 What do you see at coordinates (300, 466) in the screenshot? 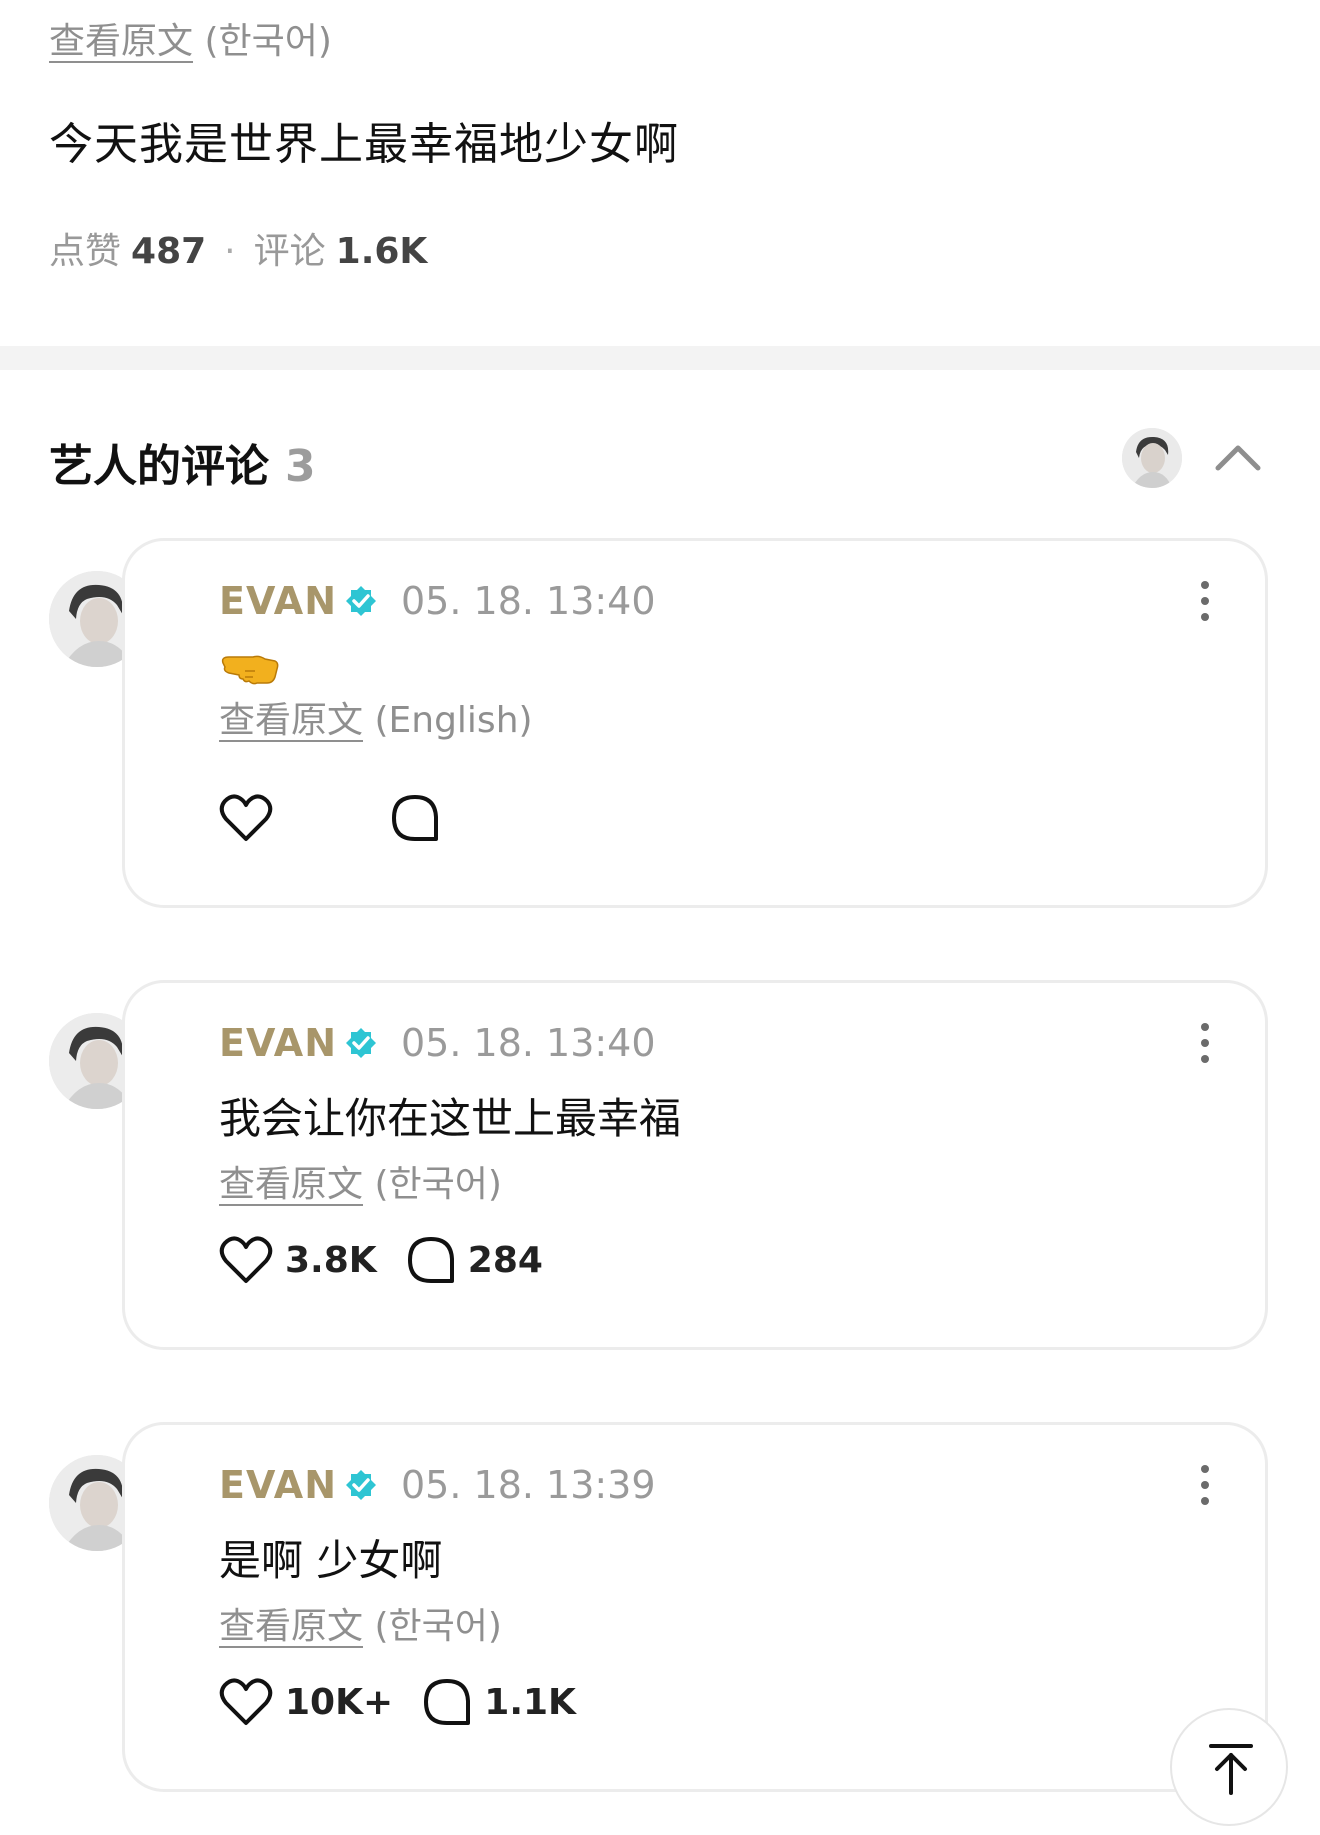
I see `section-count: 3` at bounding box center [300, 466].